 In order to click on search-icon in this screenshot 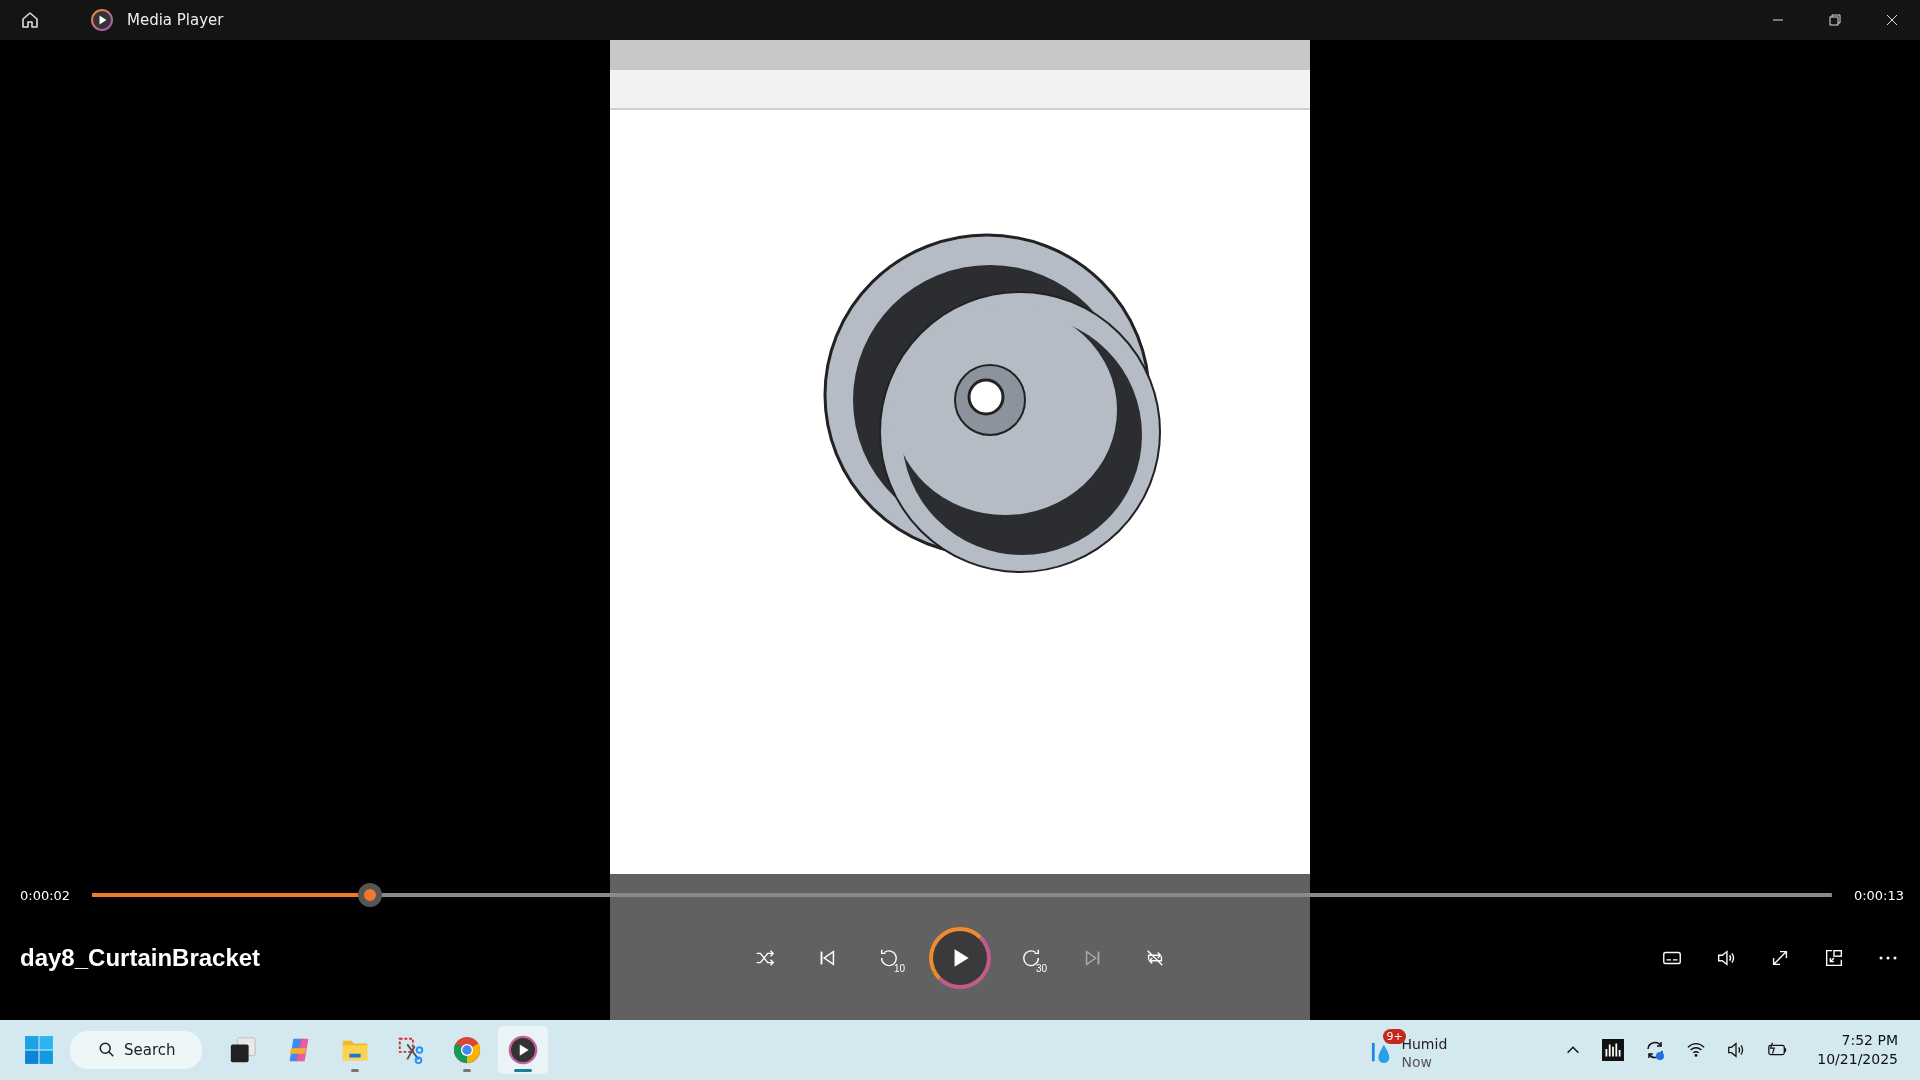, I will do `click(107, 1050)`.